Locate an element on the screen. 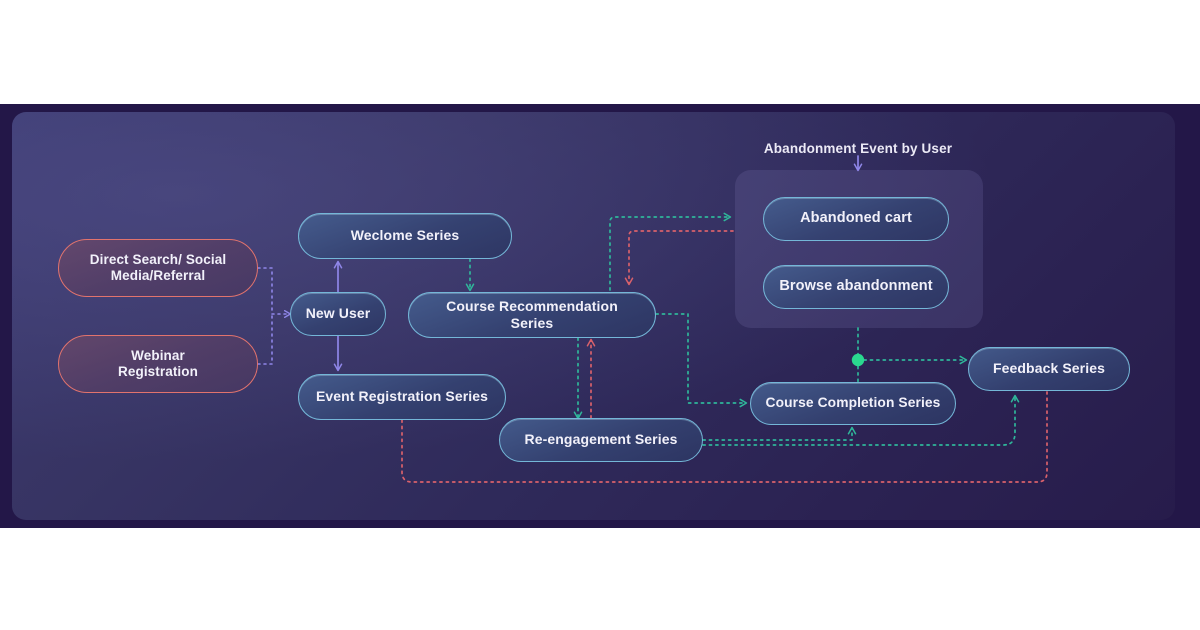 The height and width of the screenshot is (630, 1200). node-label: Weclome Series is located at coordinates (405, 235).